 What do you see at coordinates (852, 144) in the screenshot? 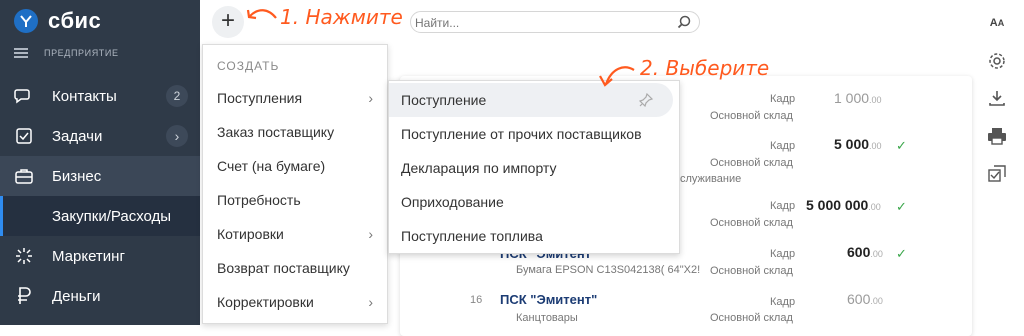
I see `amount-value: 5 000` at bounding box center [852, 144].